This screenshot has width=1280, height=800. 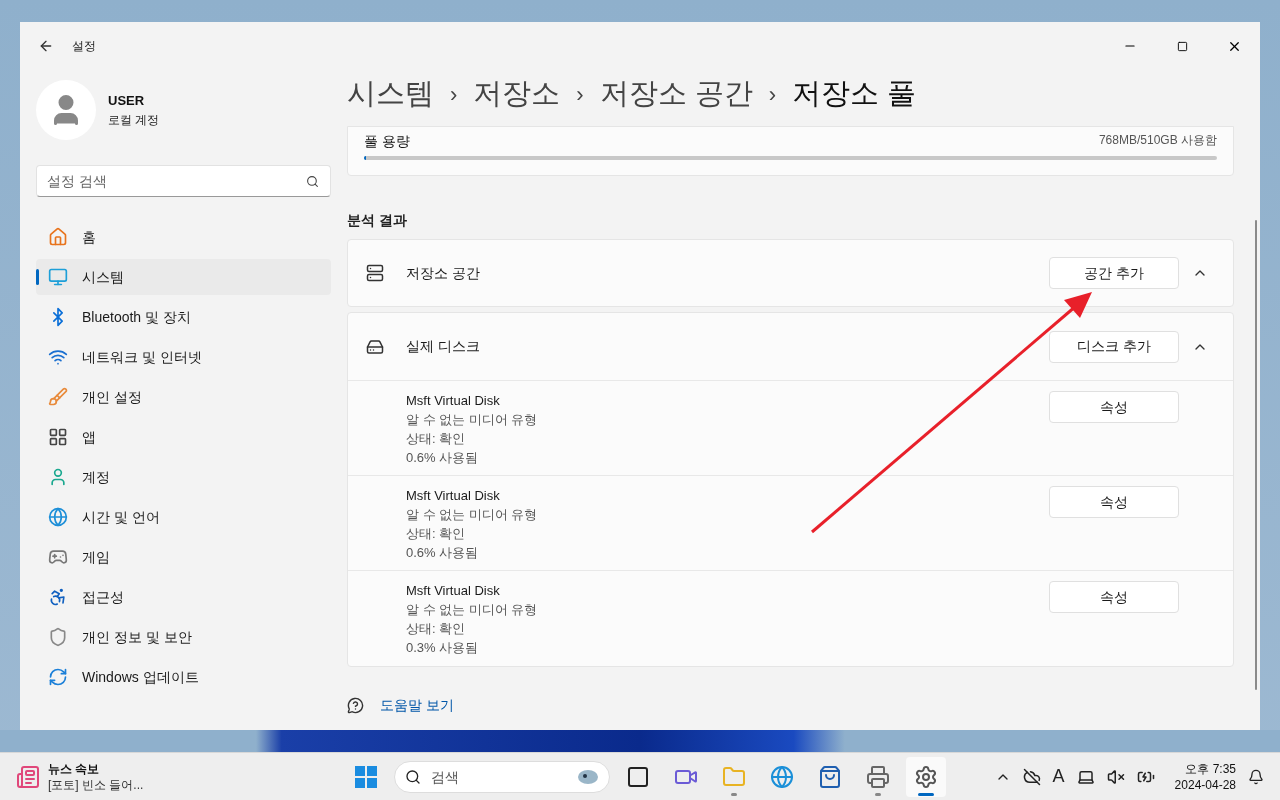 What do you see at coordinates (58, 677) in the screenshot?
I see `update-icon` at bounding box center [58, 677].